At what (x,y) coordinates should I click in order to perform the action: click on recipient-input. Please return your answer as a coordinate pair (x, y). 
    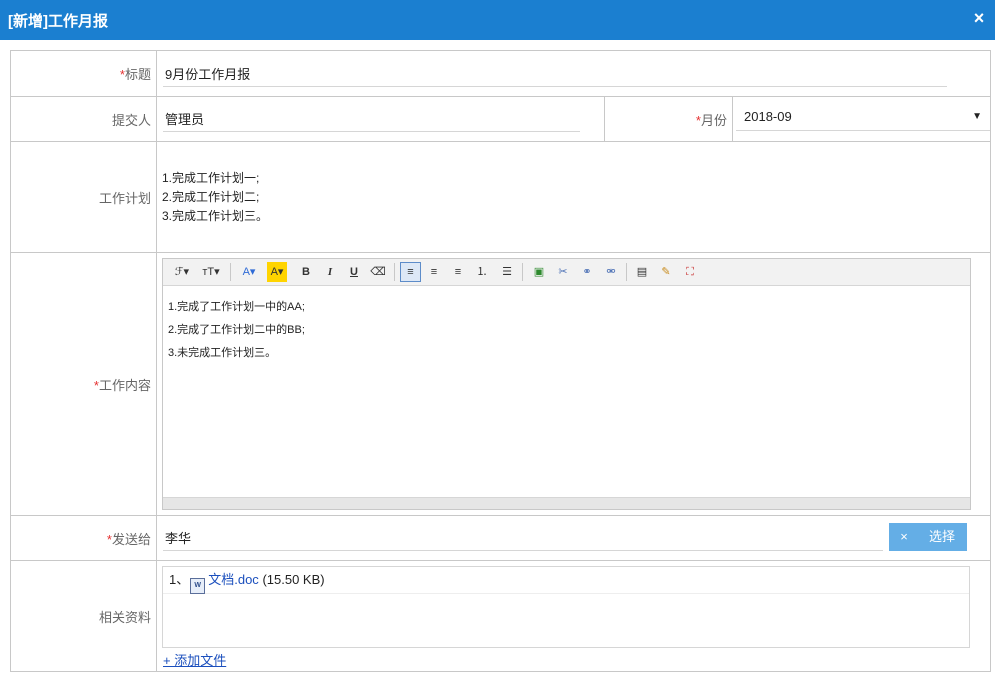
    Looking at the image, I should click on (523, 537).